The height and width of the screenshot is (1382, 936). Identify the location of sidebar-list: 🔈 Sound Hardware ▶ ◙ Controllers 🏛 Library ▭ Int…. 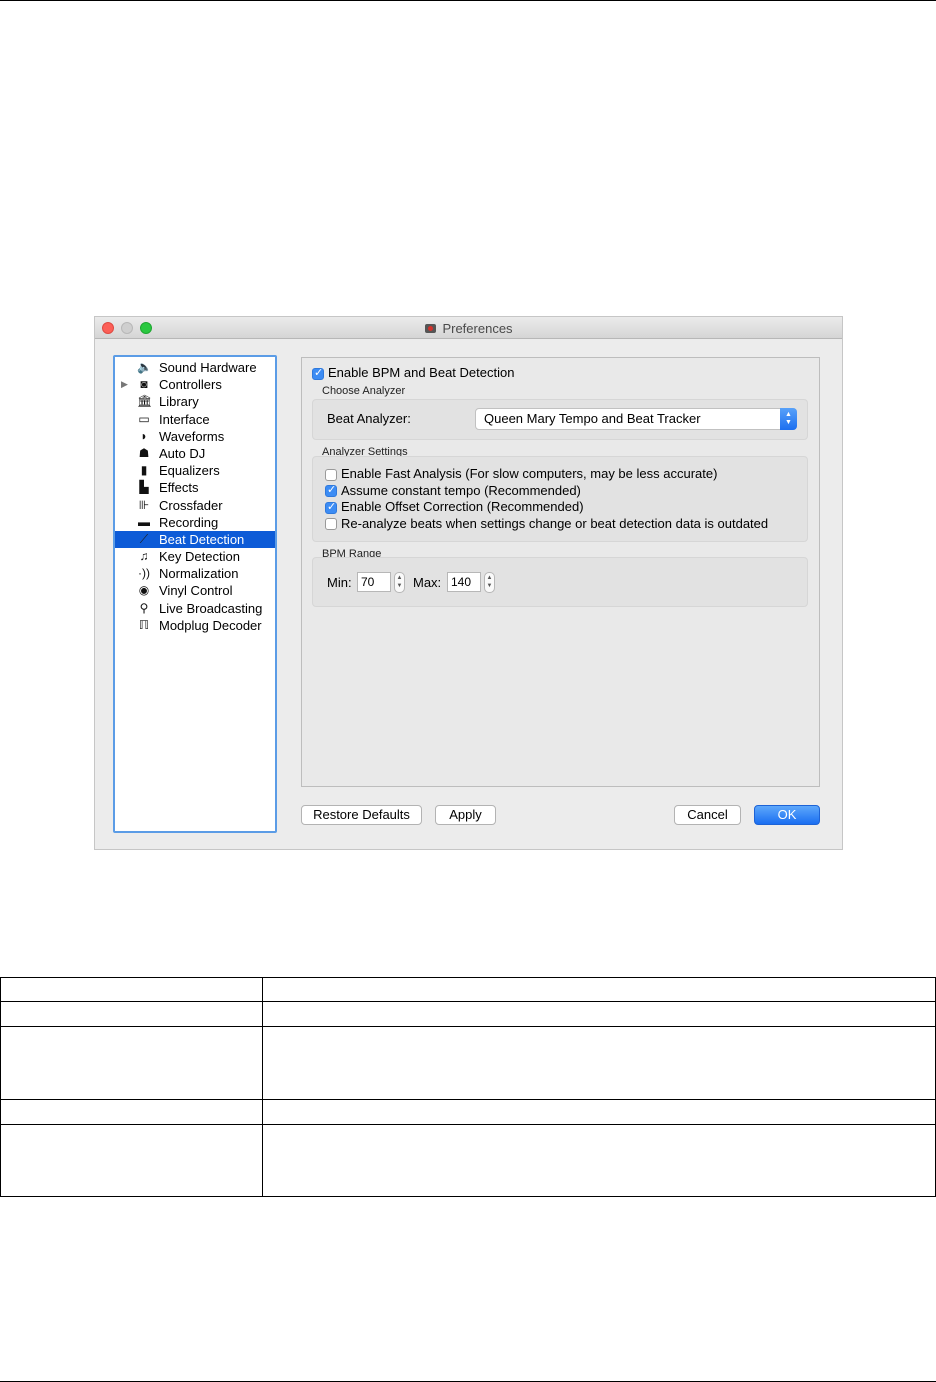
(195, 496).